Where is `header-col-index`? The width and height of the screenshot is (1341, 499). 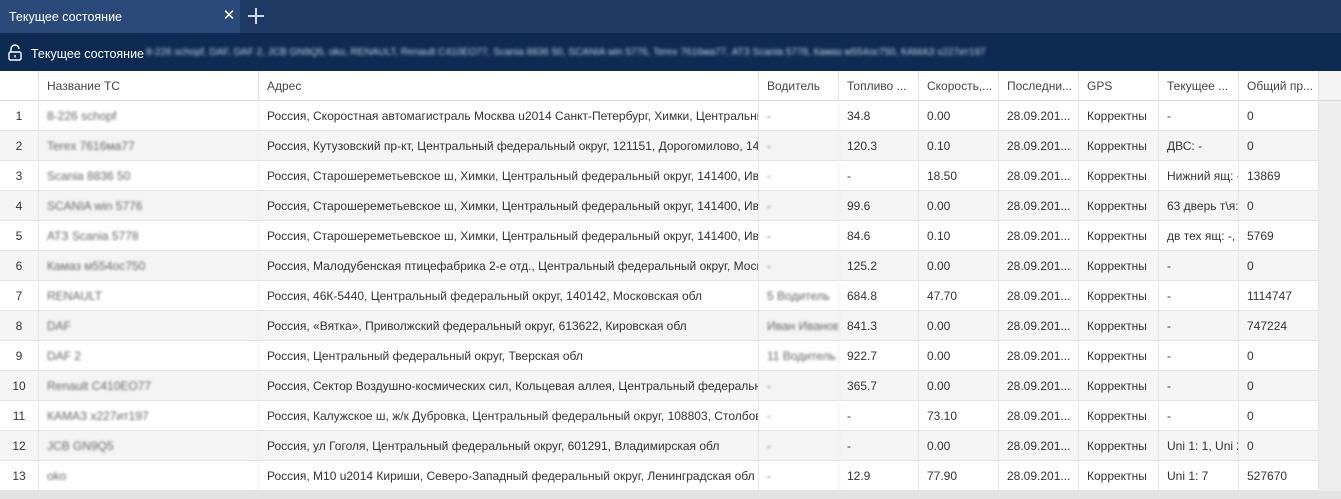 header-col-index is located at coordinates (19, 86).